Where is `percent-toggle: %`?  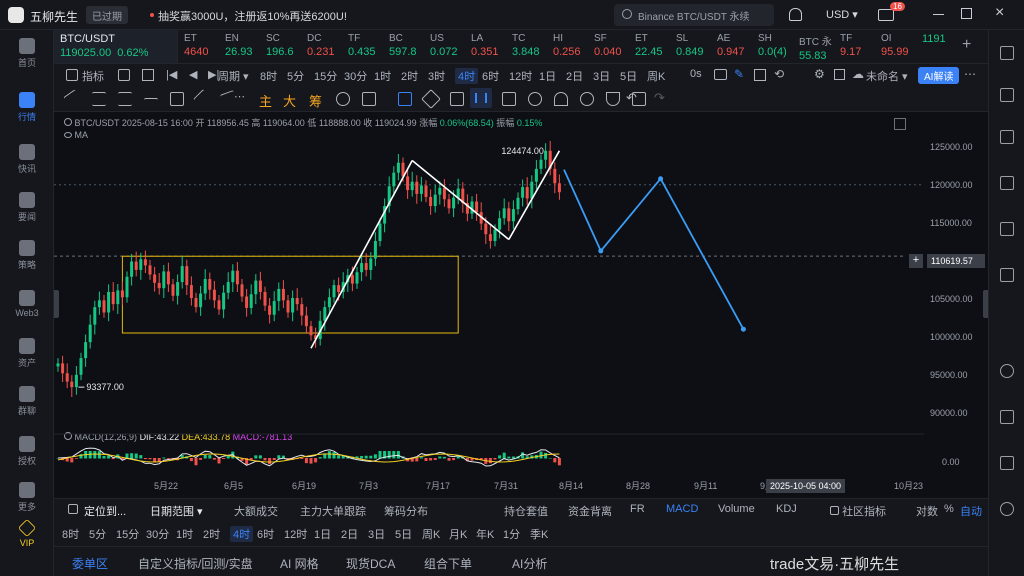
percent-toggle: % is located at coordinates (949, 509).